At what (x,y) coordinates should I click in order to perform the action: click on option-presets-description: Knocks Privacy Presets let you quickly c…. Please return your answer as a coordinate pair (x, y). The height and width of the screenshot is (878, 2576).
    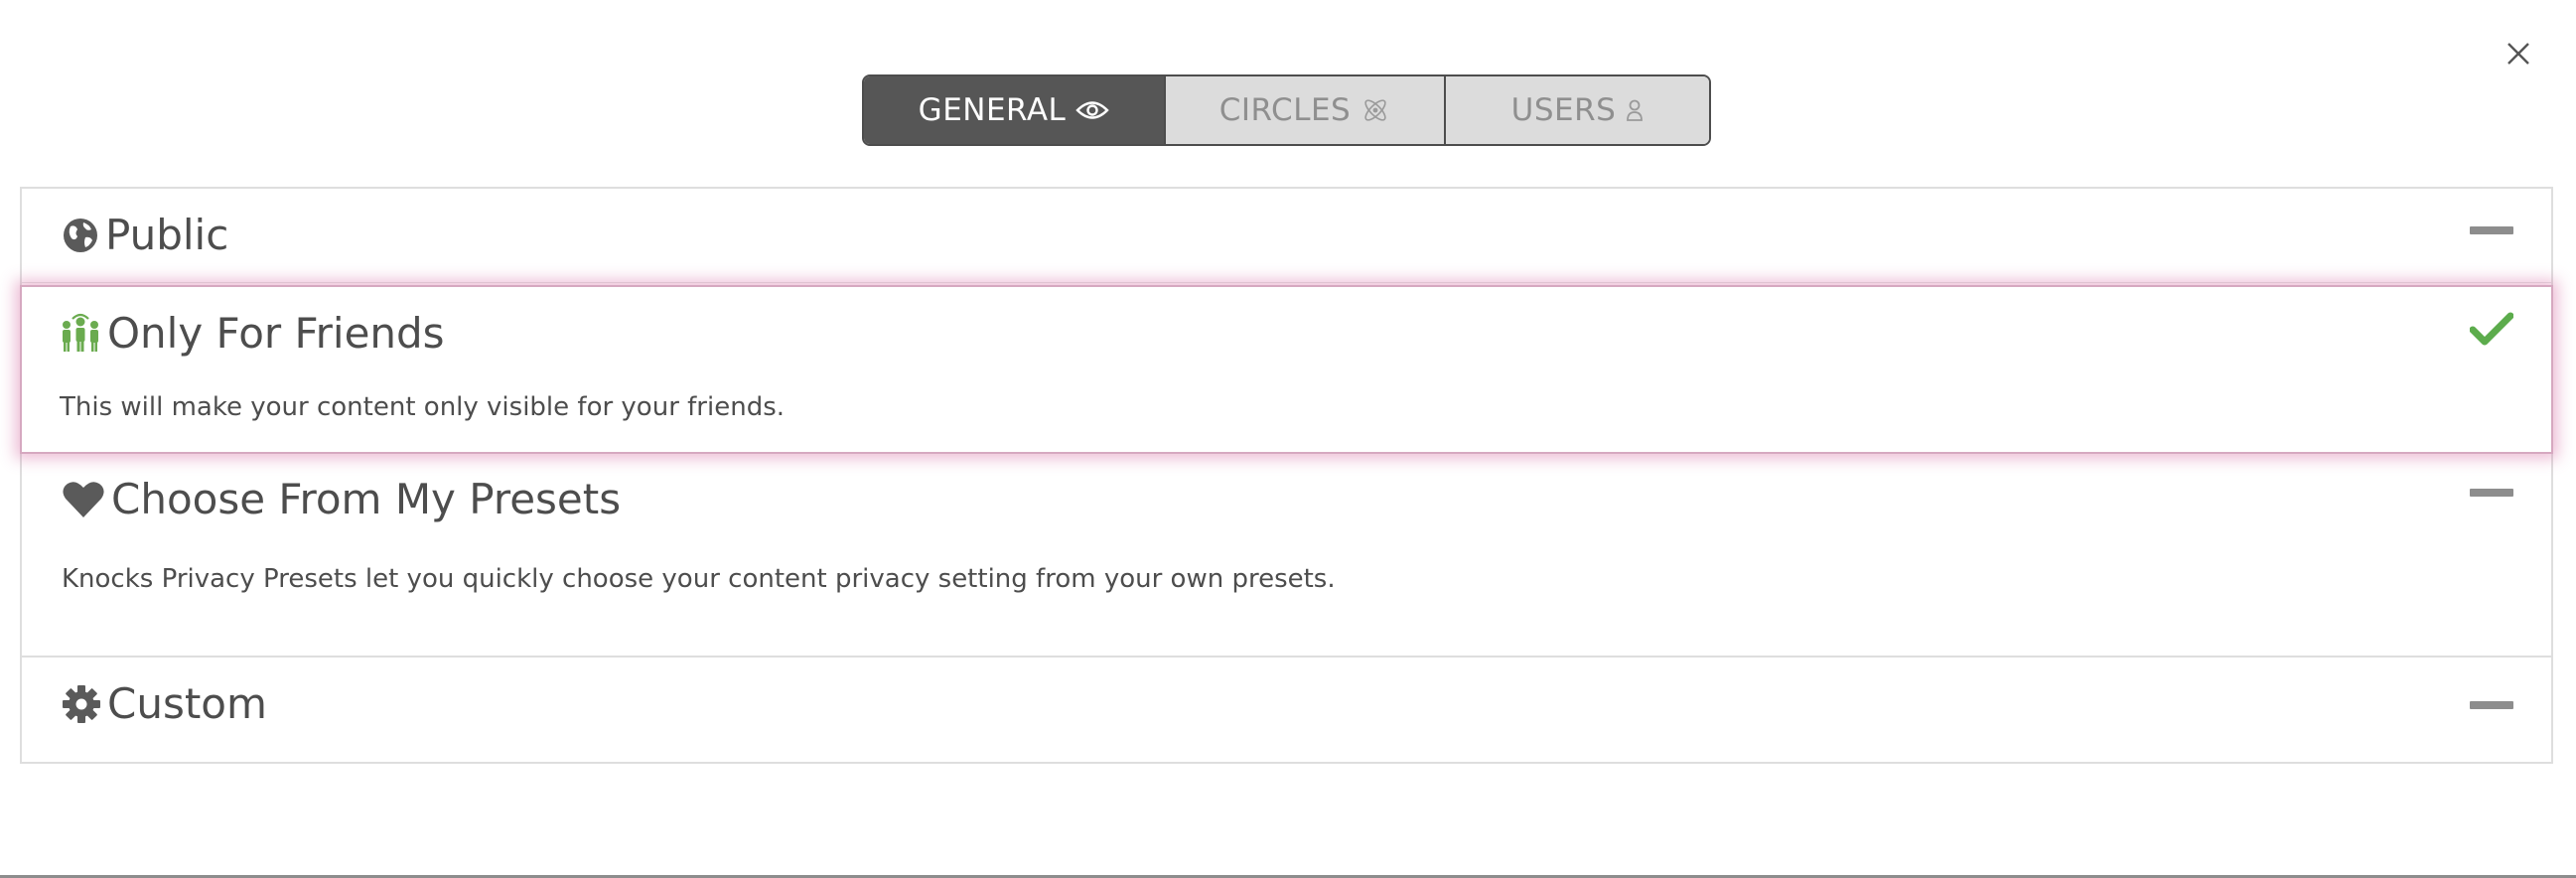
    Looking at the image, I should click on (699, 579).